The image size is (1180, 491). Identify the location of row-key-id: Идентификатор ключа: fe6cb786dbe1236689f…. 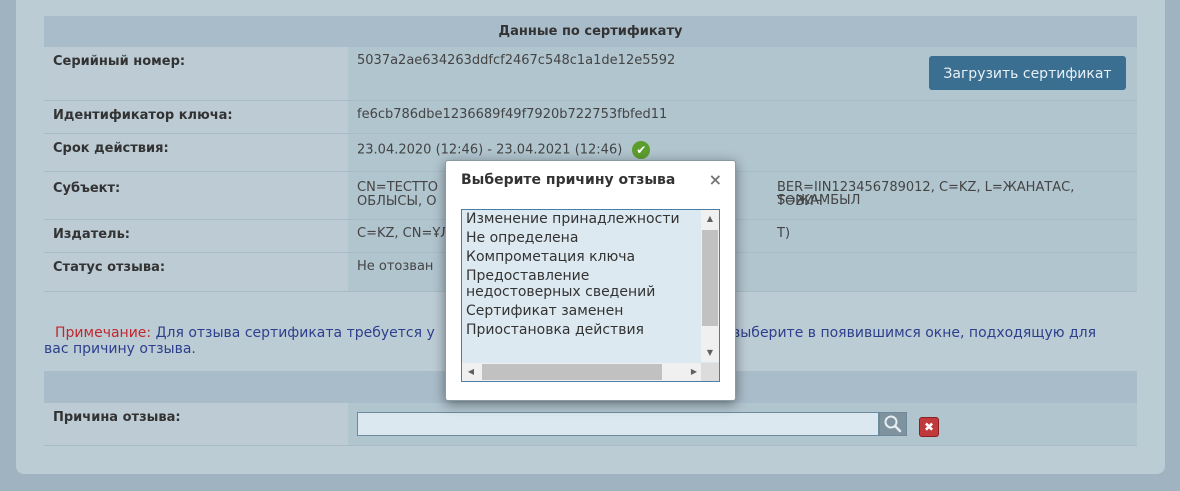
(590, 117).